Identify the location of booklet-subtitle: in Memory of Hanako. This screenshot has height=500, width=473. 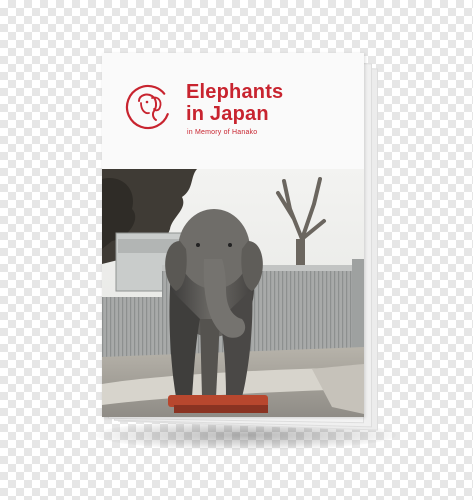
(222, 132).